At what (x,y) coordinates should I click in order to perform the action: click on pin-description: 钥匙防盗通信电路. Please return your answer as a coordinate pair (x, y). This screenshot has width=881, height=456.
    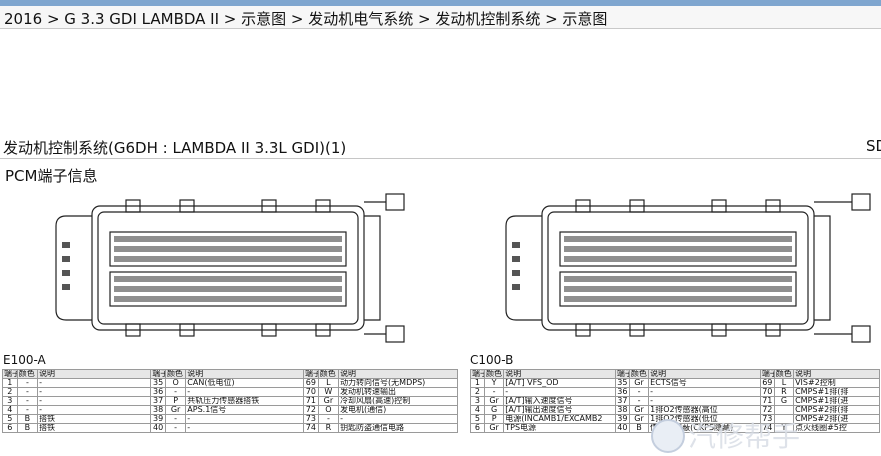
    Looking at the image, I should click on (398, 428).